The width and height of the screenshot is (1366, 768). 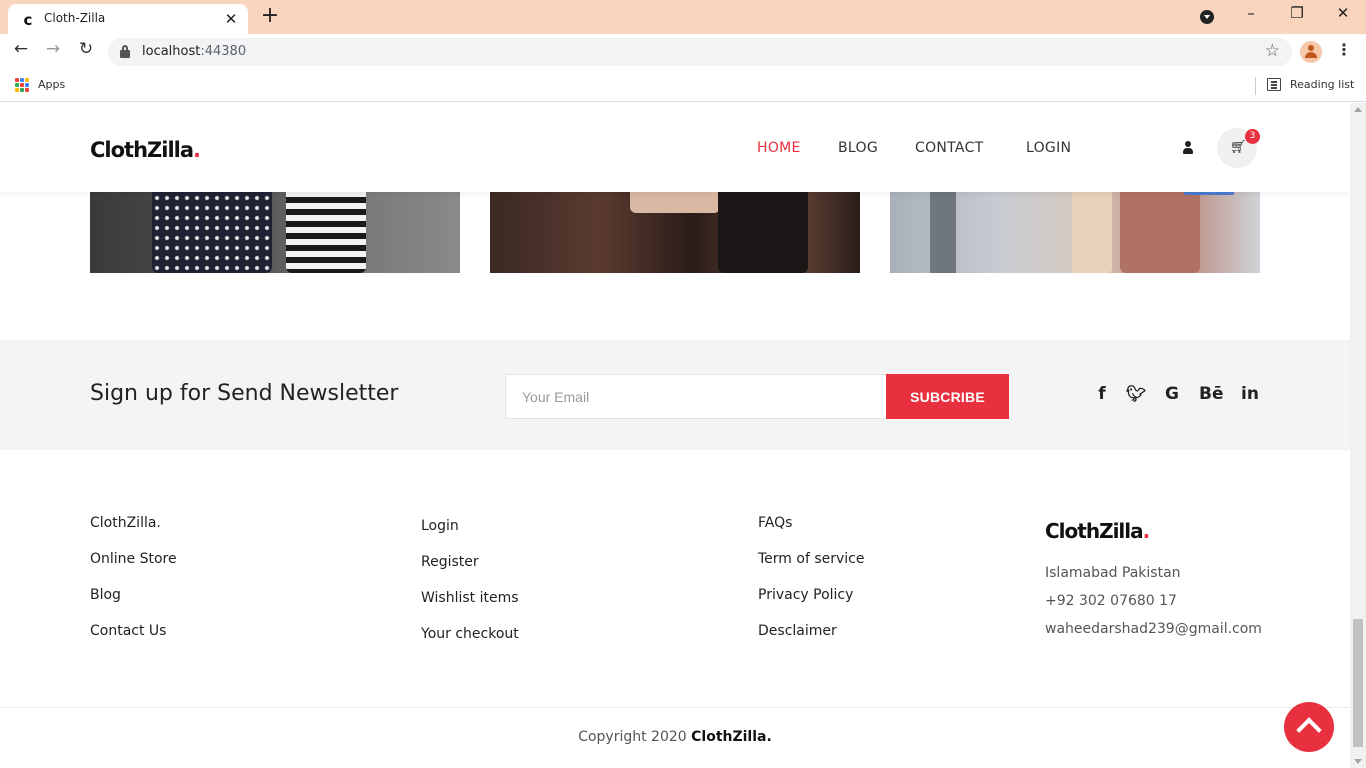 I want to click on reading-list-icon, so click(x=1274, y=84).